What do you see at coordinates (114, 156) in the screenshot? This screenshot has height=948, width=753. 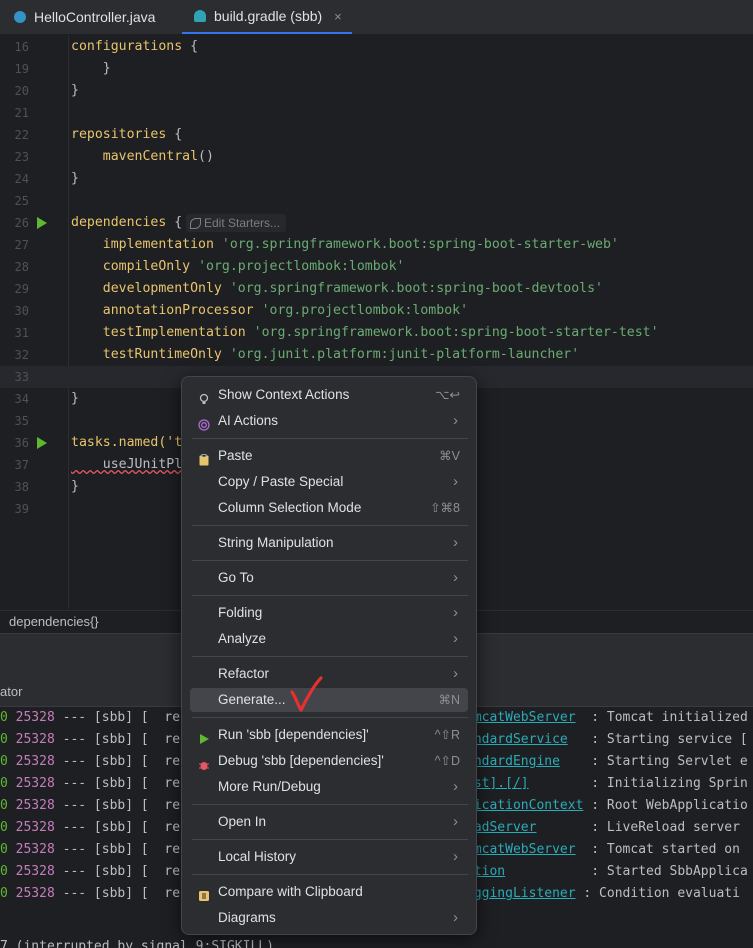 I see `code-line: 23 mavenCentral()` at bounding box center [114, 156].